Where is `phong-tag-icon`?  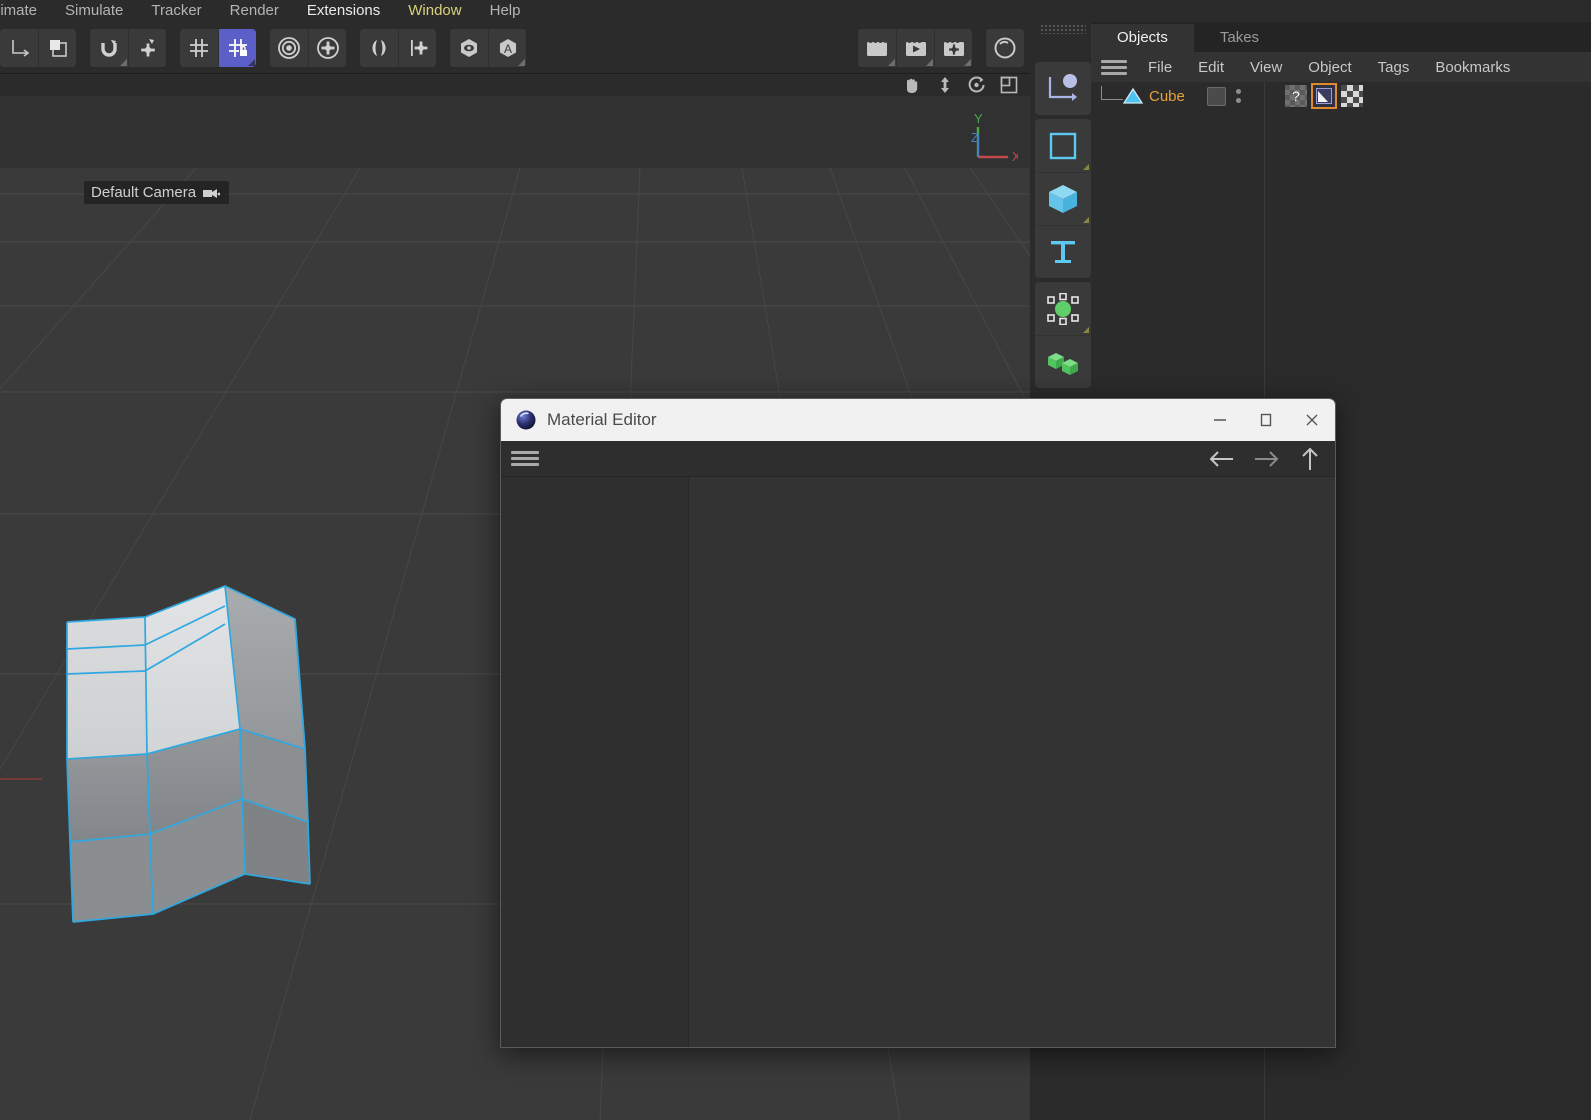
phong-tag-icon is located at coordinates (1323, 96).